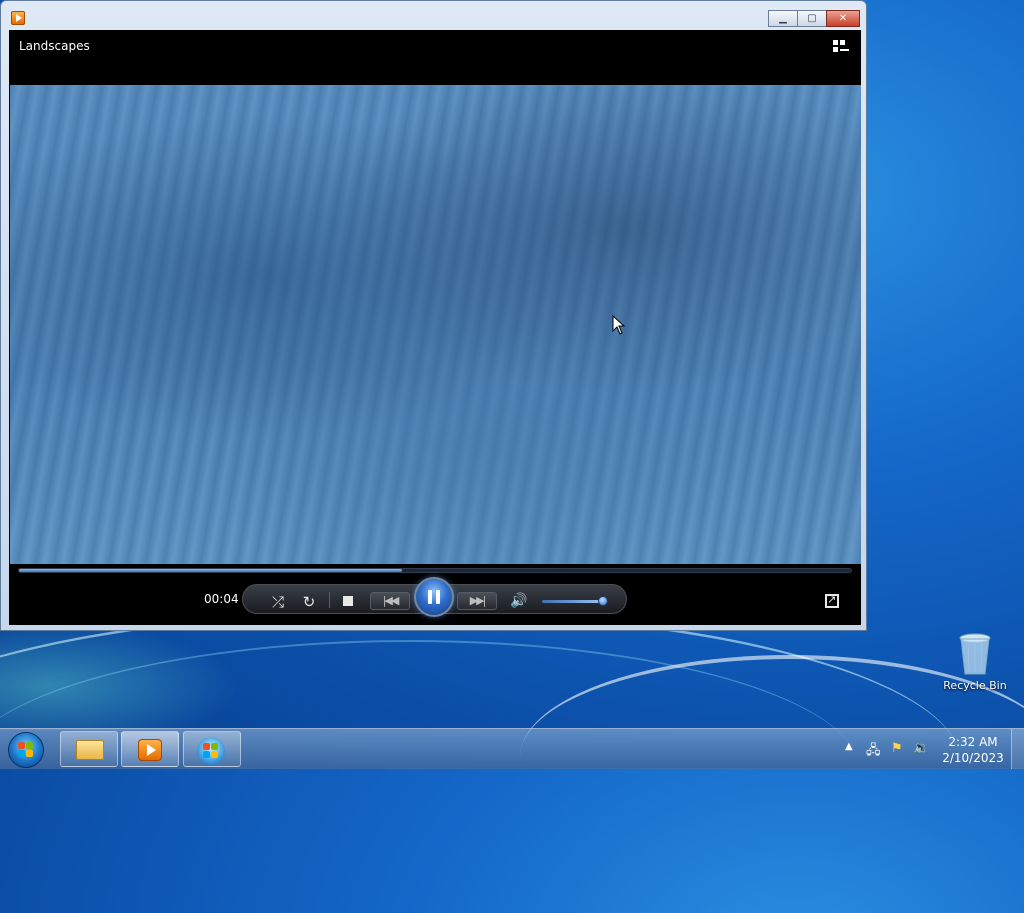 The width and height of the screenshot is (1024, 913). Describe the element at coordinates (841, 47) in the screenshot. I see `switch-to-library-icon` at that location.